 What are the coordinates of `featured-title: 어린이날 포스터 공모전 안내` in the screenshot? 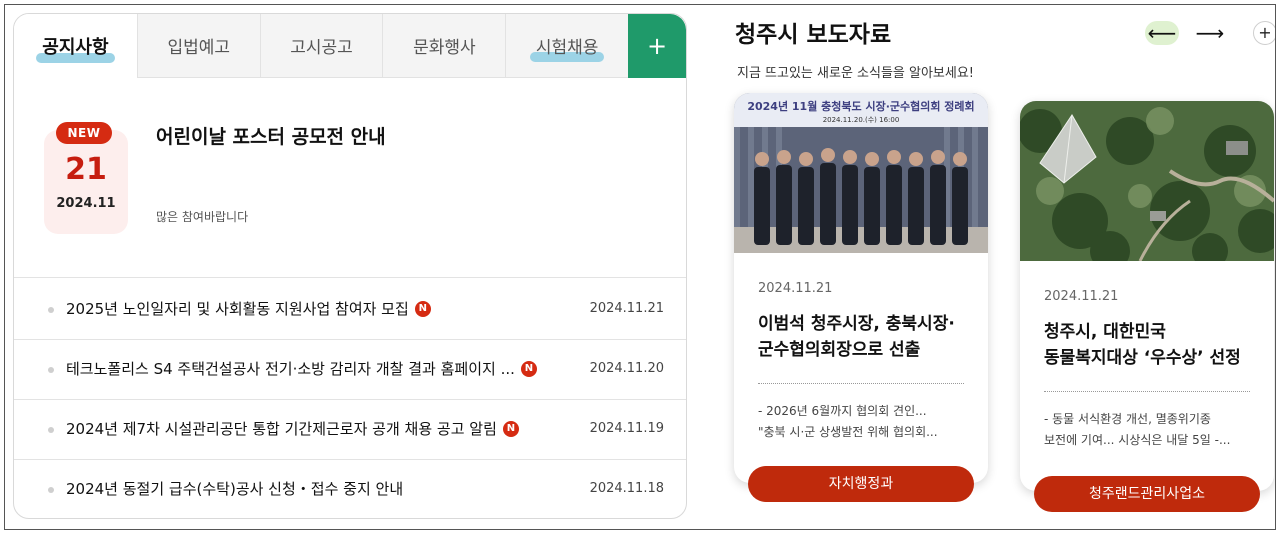 It's located at (271, 135).